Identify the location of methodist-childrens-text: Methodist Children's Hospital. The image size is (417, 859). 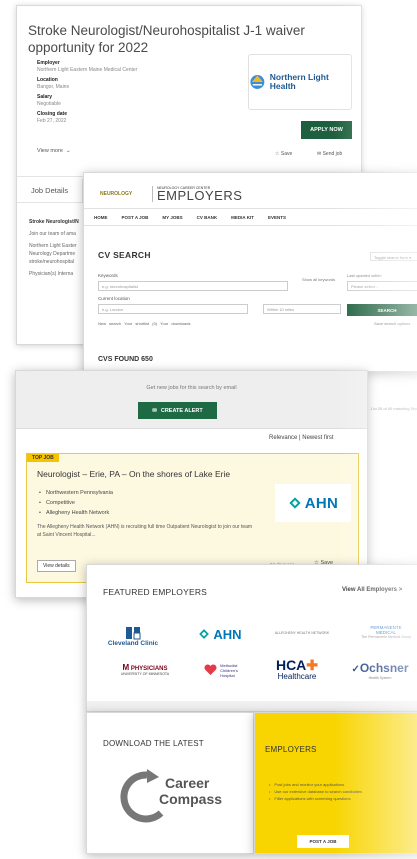
(229, 670).